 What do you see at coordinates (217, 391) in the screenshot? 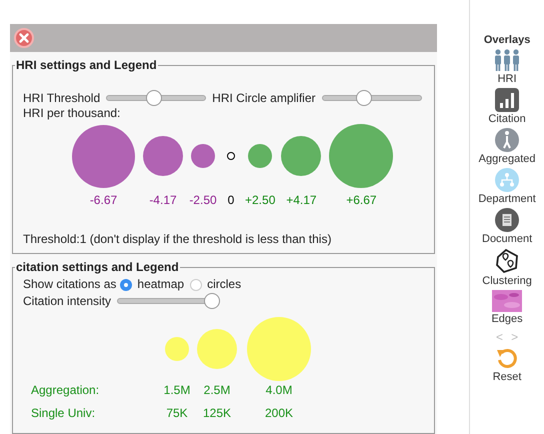
I see `legend-value: 2.5M` at bounding box center [217, 391].